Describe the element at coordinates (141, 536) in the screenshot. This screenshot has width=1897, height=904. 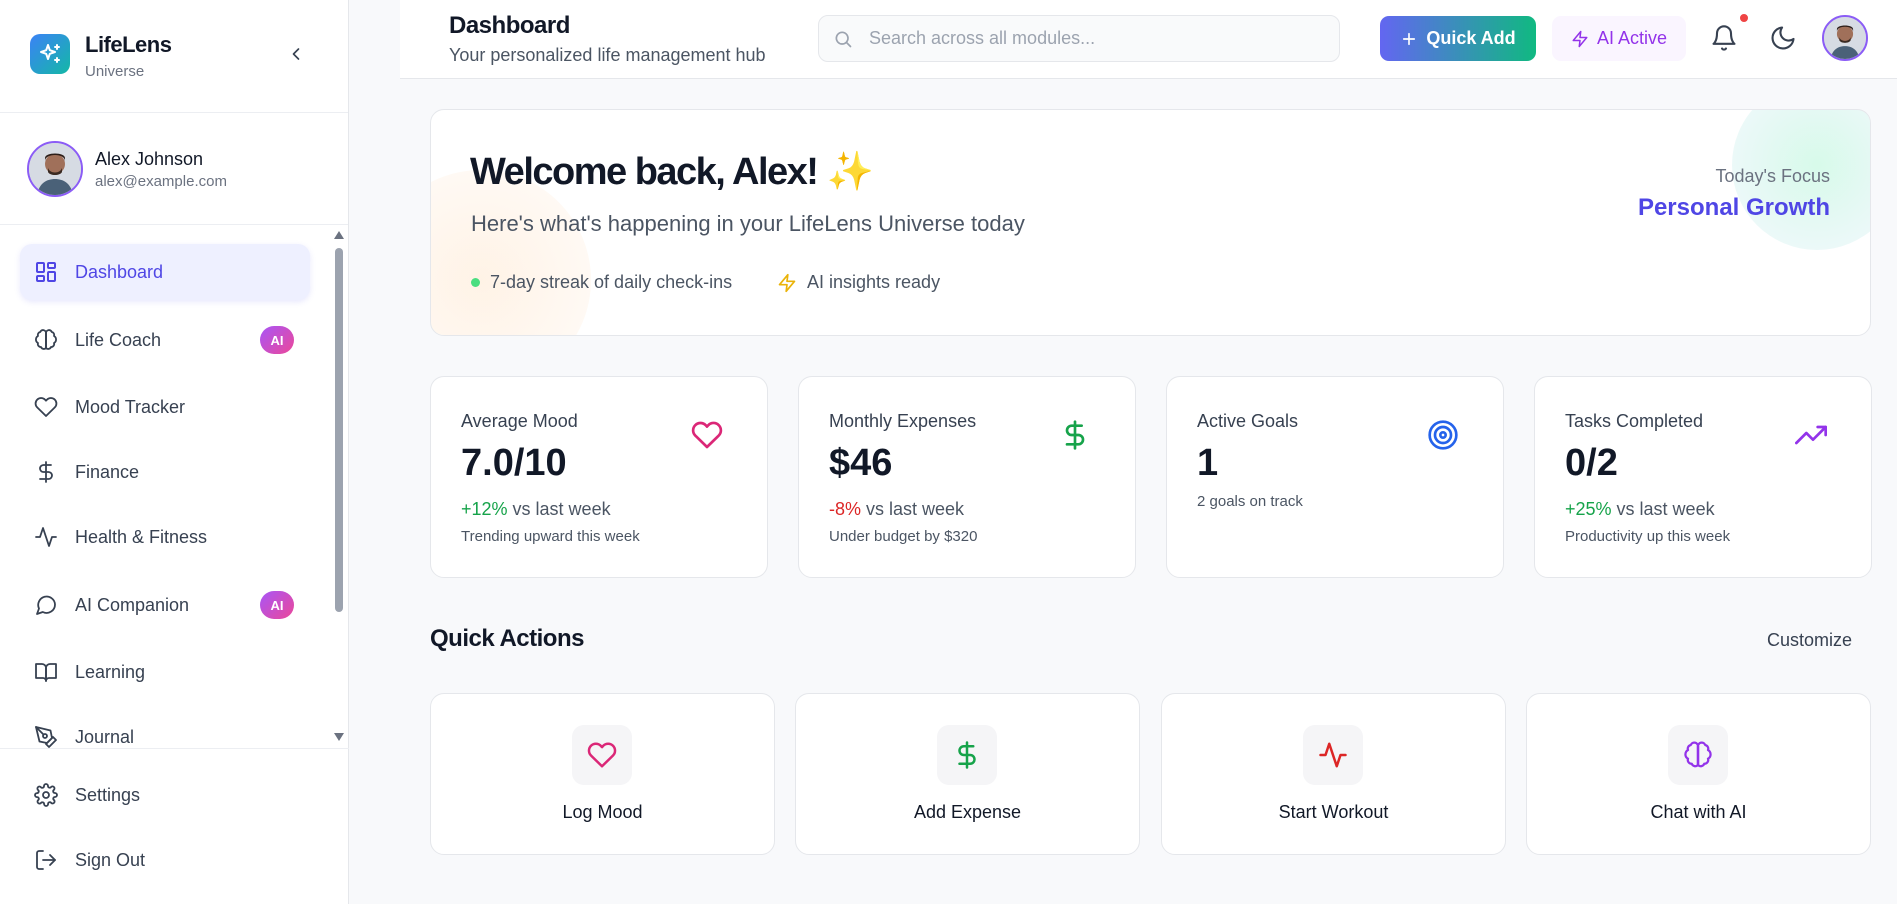
I see `sidebar-item-label: Health & Fitness` at that location.